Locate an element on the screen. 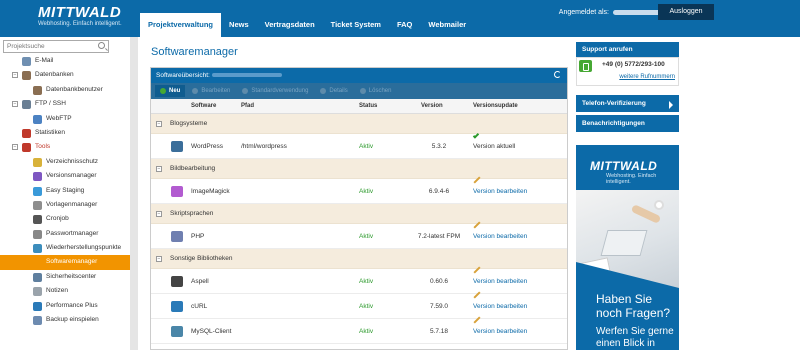 The height and width of the screenshot is (350, 800). sidebar-item-passwortmanager: Passwortmanager is located at coordinates (65, 234).